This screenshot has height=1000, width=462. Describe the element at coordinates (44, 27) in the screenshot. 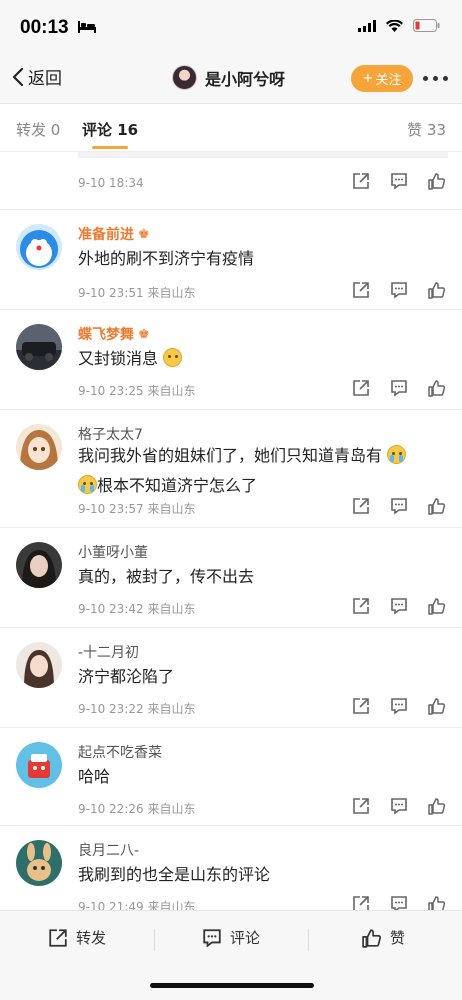

I see `status-time: 00:13` at that location.